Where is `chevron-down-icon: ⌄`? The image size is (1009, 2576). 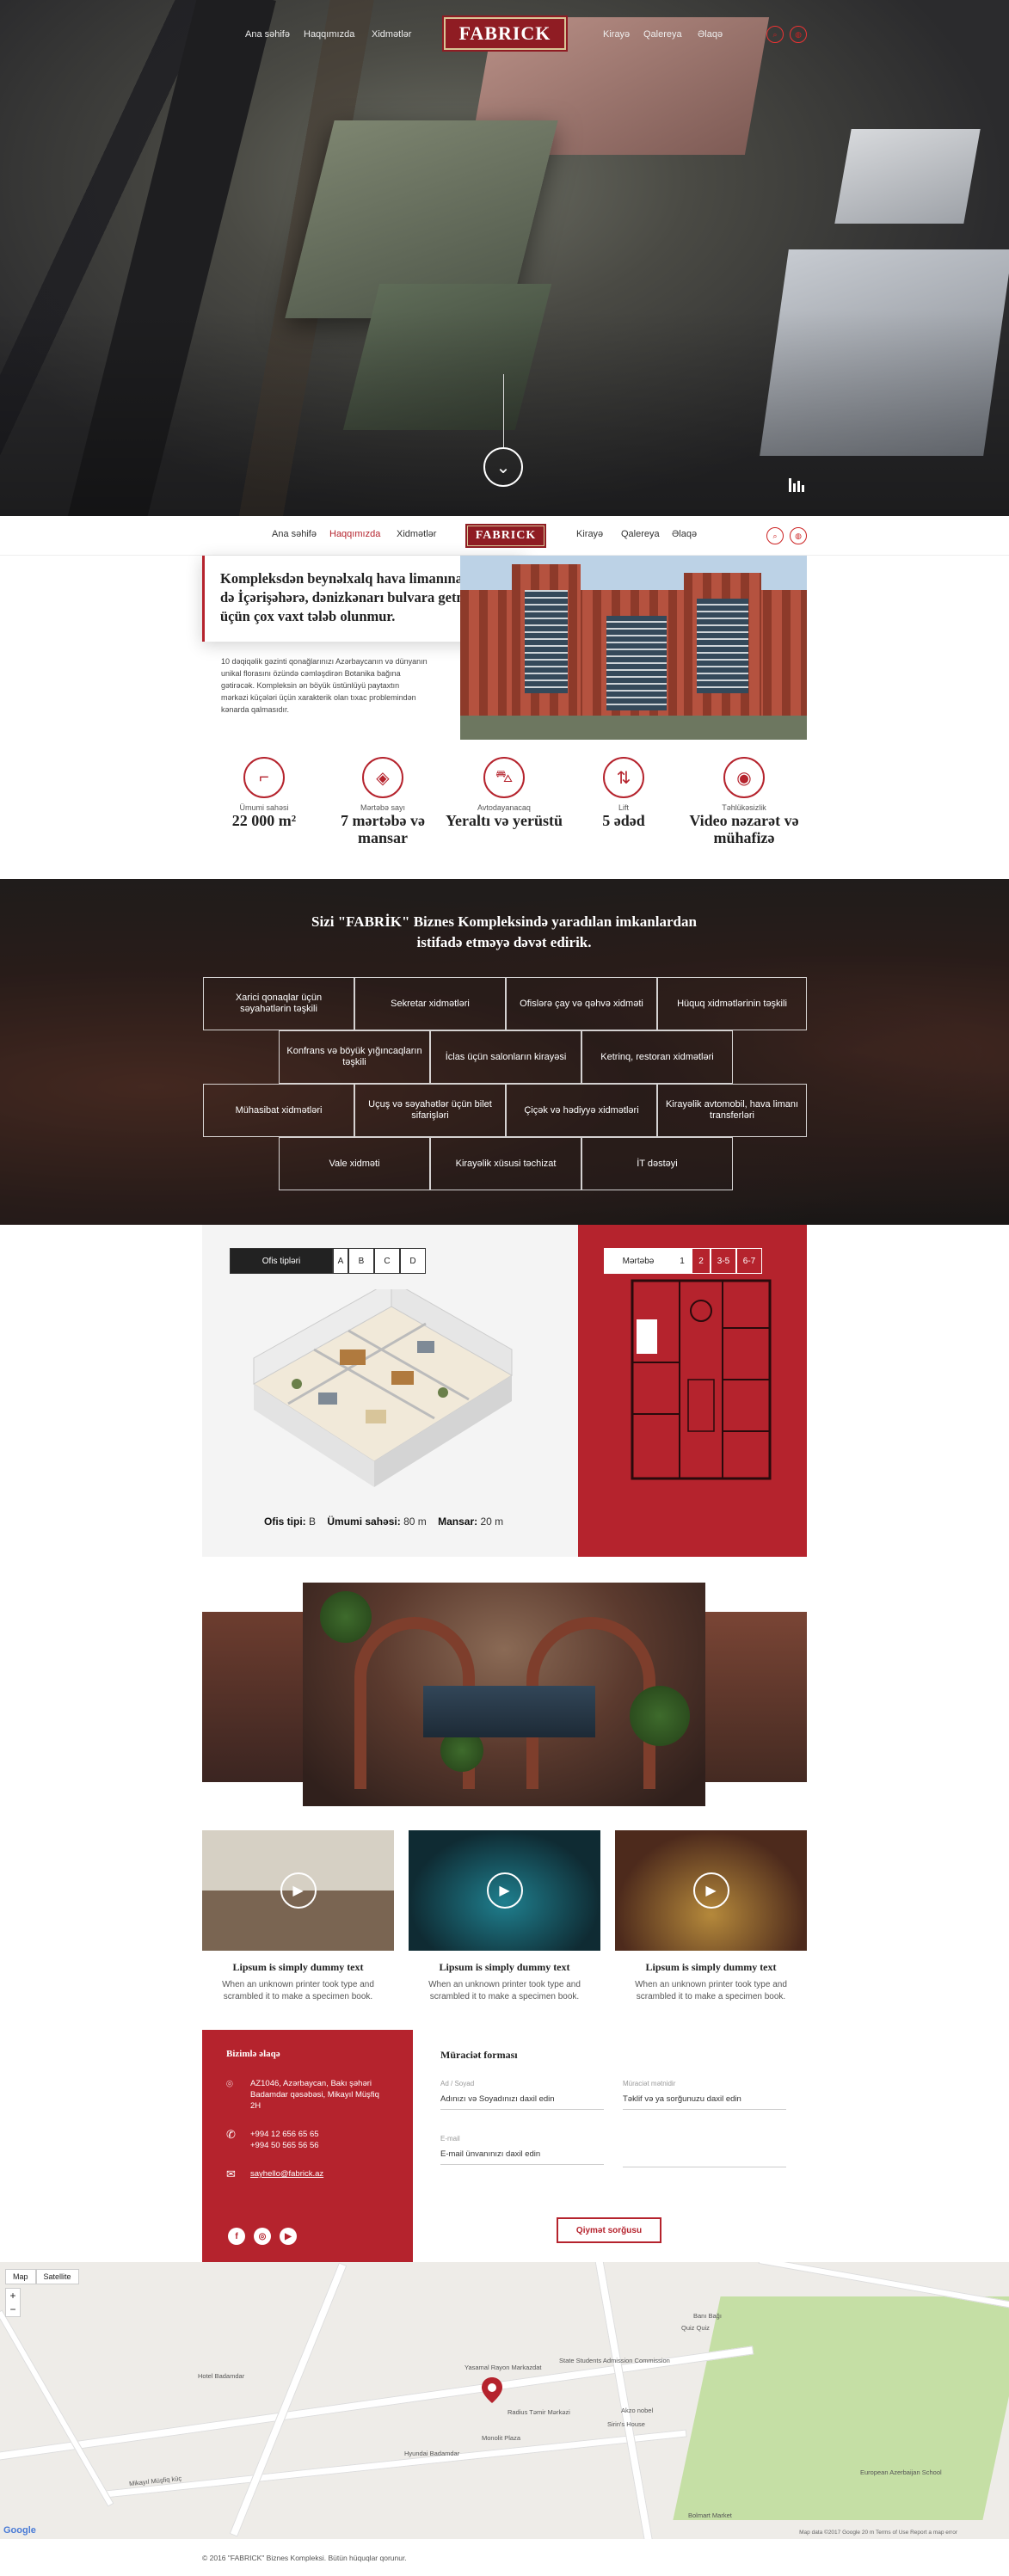 chevron-down-icon: ⌄ is located at coordinates (503, 467).